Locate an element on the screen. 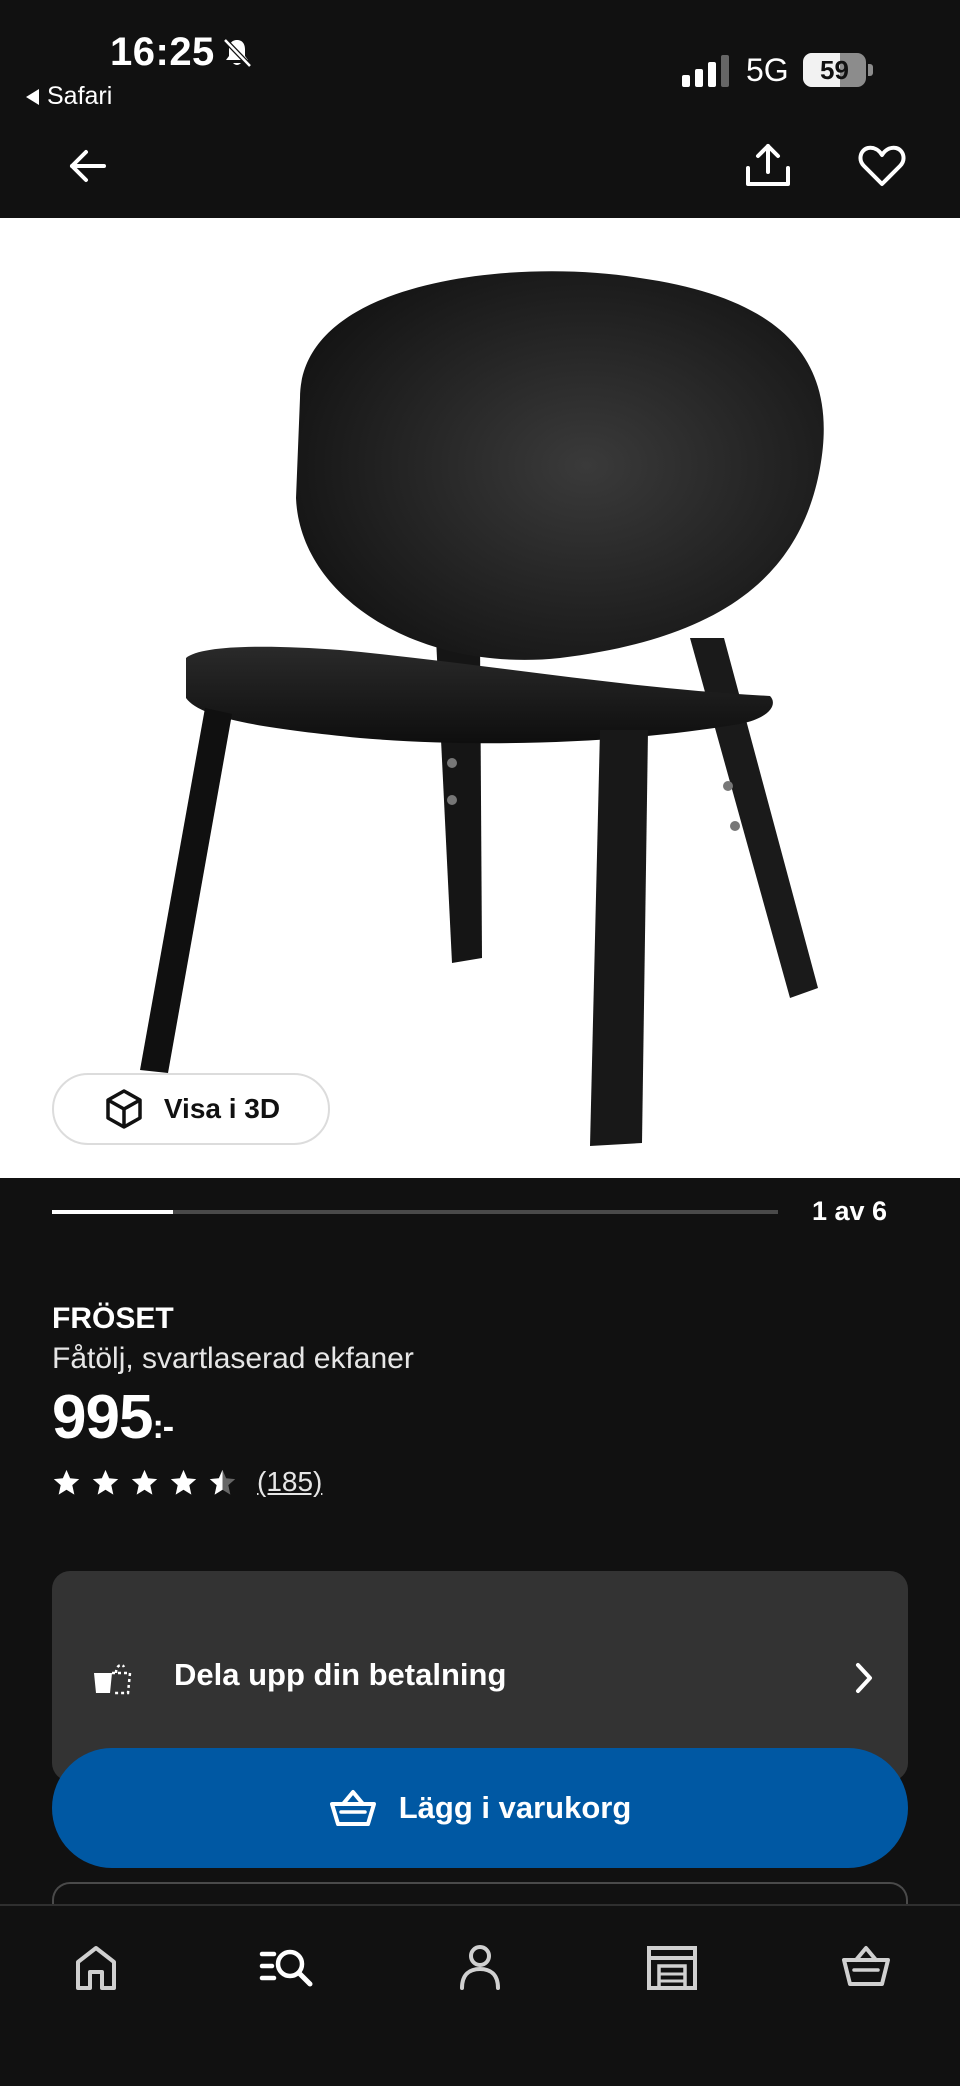 This screenshot has width=960, height=2086. cube-icon is located at coordinates (124, 1109).